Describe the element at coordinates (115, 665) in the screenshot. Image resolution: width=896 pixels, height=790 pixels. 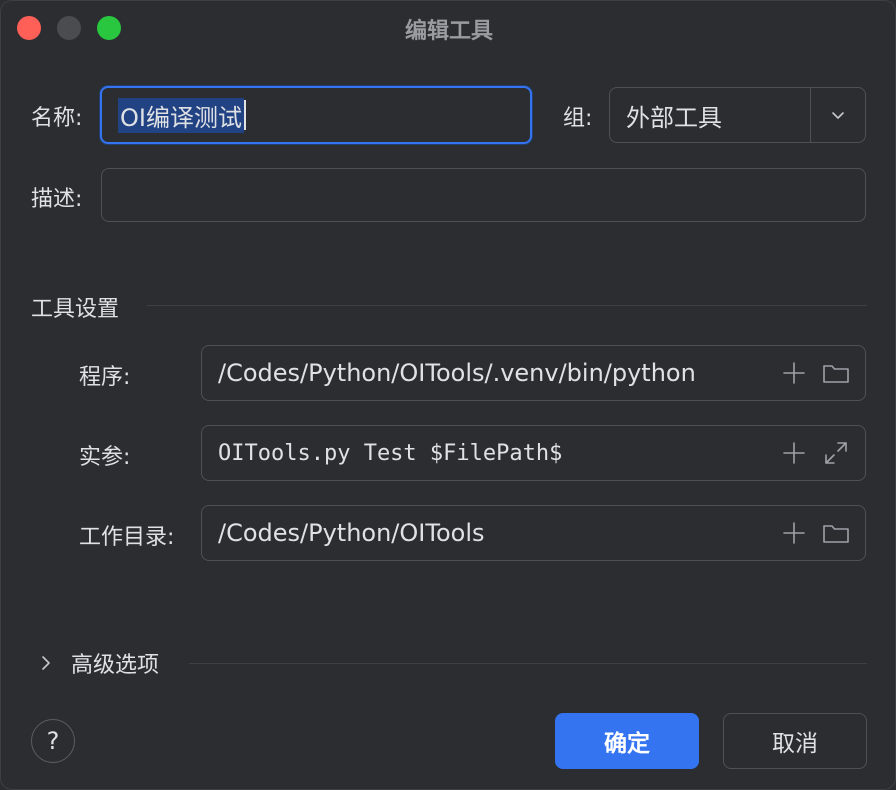
I see `advanced-options-label: 高级选项` at that location.